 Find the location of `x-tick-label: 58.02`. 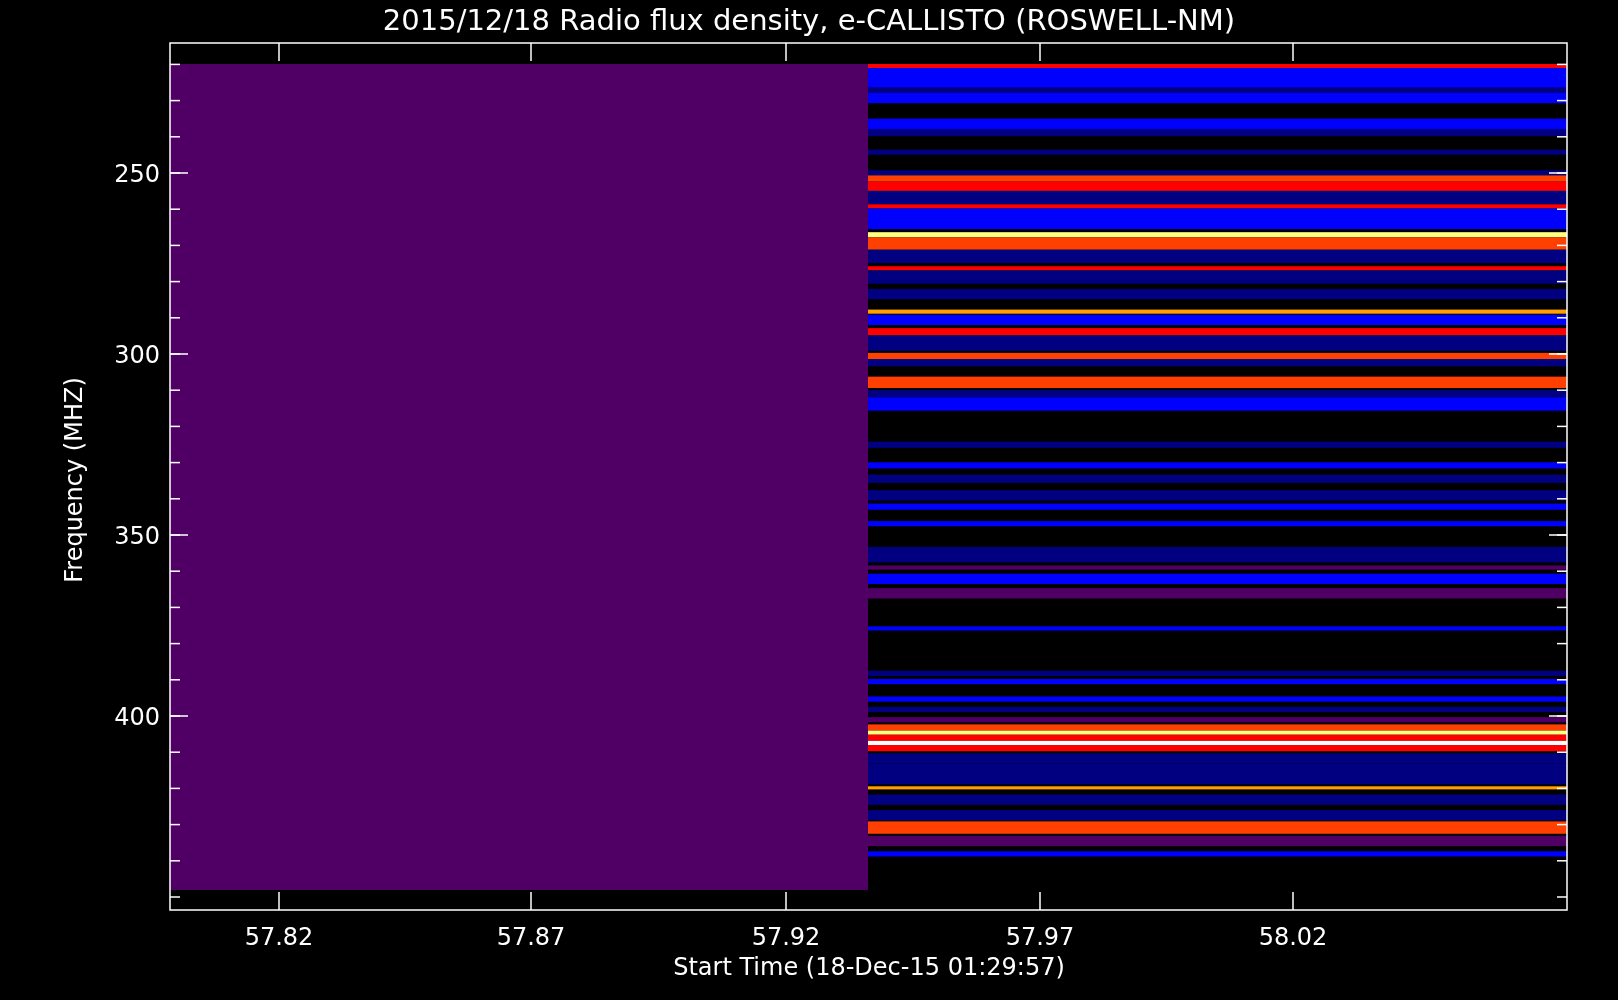

x-tick-label: 58.02 is located at coordinates (1293, 937).